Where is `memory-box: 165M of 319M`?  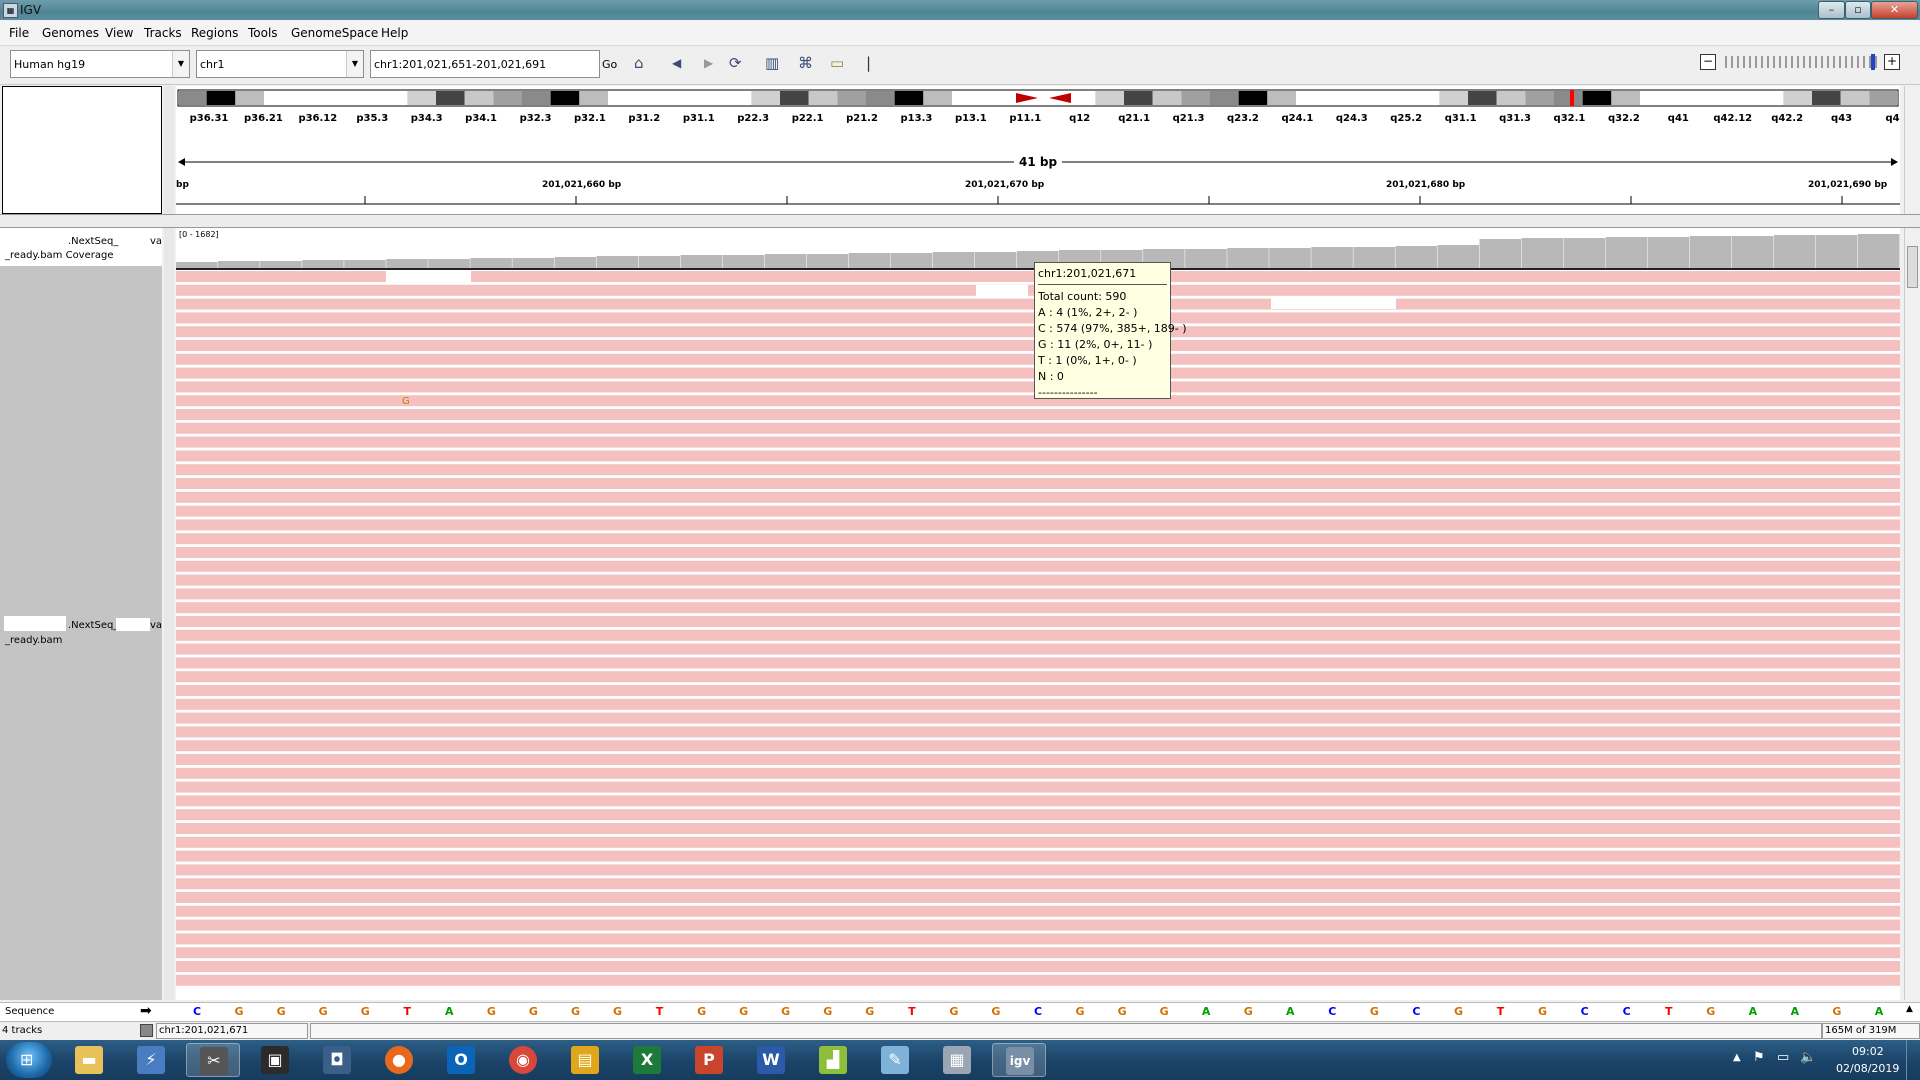 memory-box: 165M of 319M is located at coordinates (1871, 1031).